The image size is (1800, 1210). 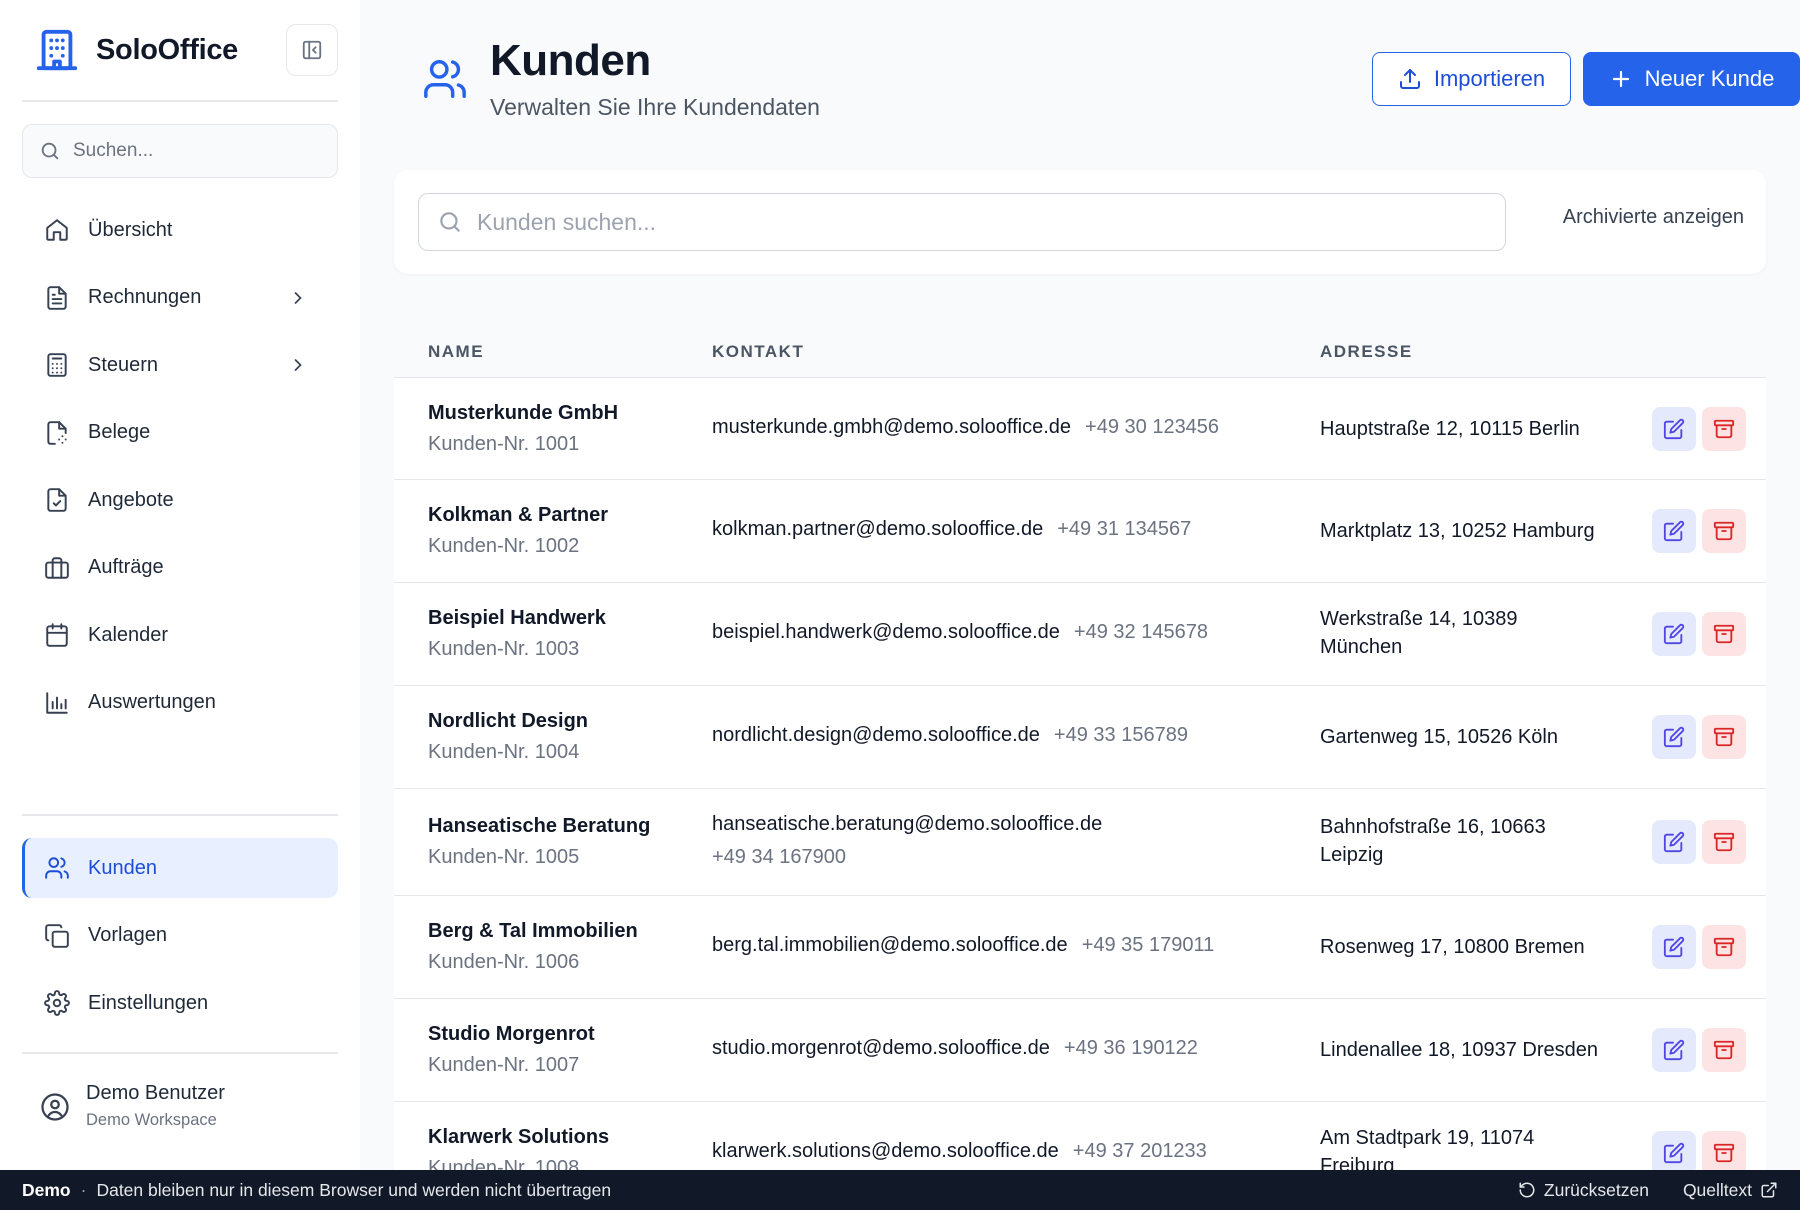 I want to click on customer-address: Lindenallee 18, 10937 Dresden, so click(x=1459, y=1050).